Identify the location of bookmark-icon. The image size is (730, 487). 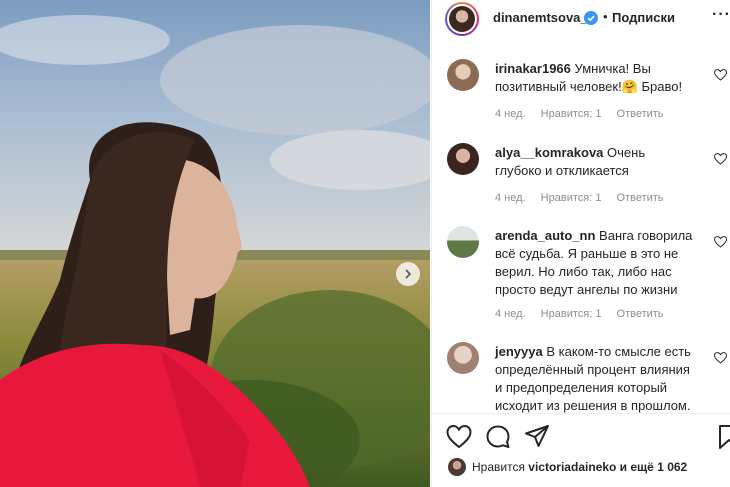
(723, 437).